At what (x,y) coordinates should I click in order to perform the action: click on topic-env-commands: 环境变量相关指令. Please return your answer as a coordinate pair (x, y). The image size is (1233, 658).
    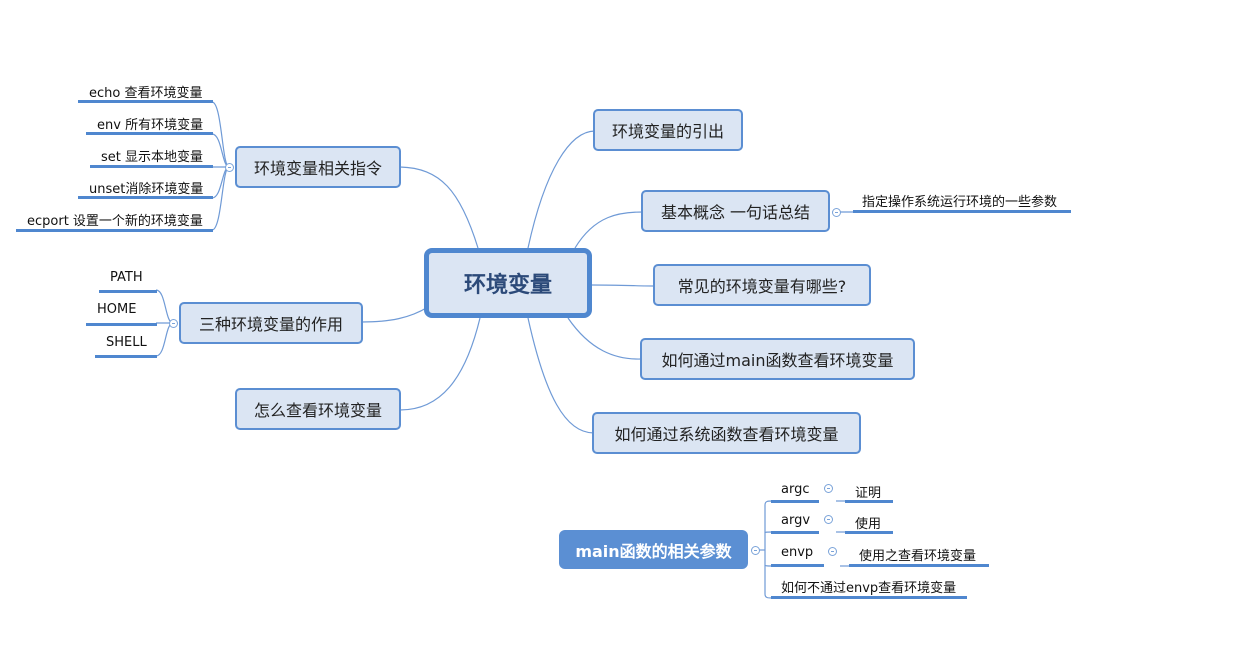
    Looking at the image, I should click on (318, 167).